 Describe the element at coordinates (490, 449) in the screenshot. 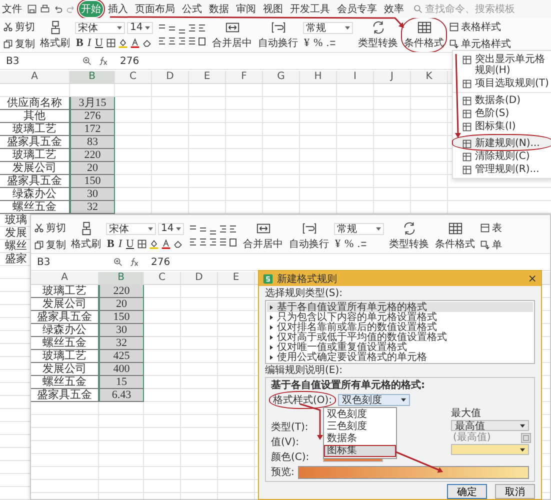

I see `color-select` at that location.